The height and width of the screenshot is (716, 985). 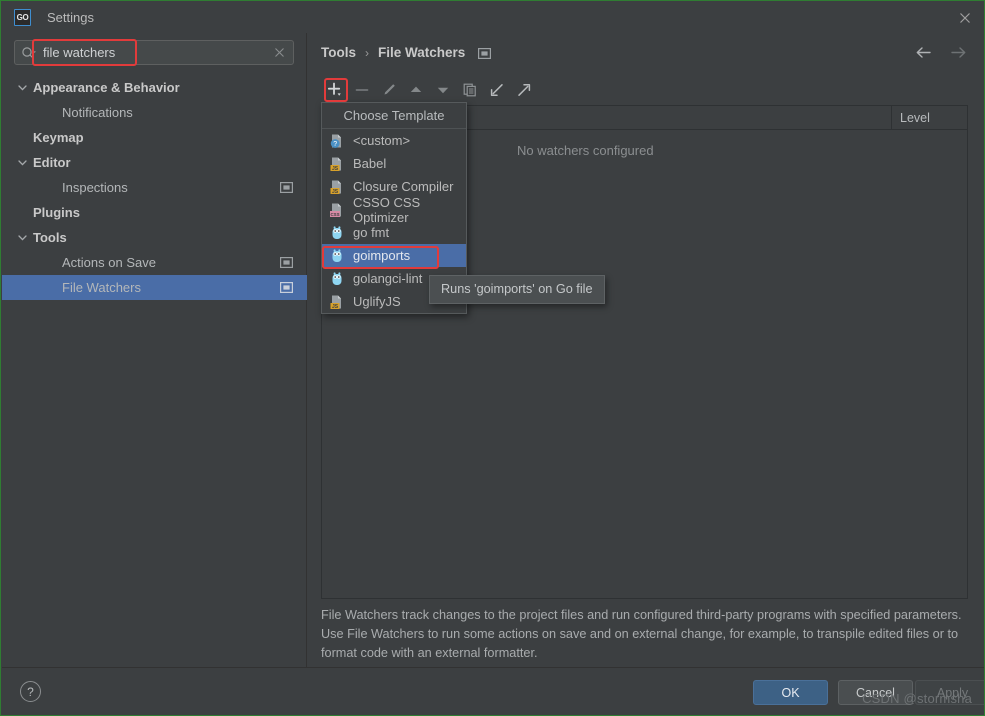 I want to click on remove-button, so click(x=361, y=90).